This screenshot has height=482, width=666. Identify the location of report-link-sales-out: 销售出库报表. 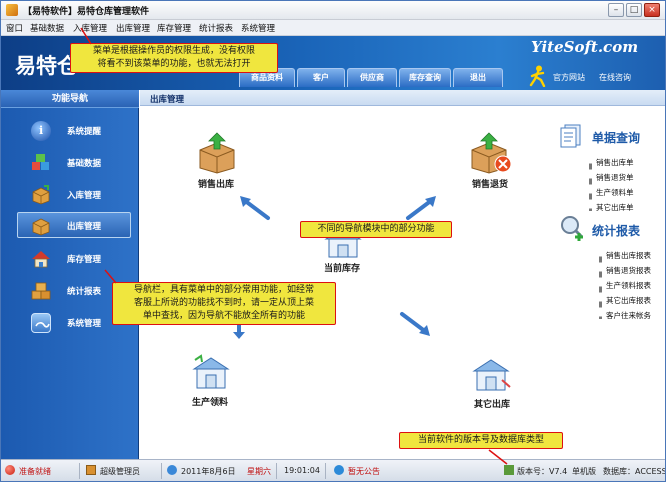
(628, 255).